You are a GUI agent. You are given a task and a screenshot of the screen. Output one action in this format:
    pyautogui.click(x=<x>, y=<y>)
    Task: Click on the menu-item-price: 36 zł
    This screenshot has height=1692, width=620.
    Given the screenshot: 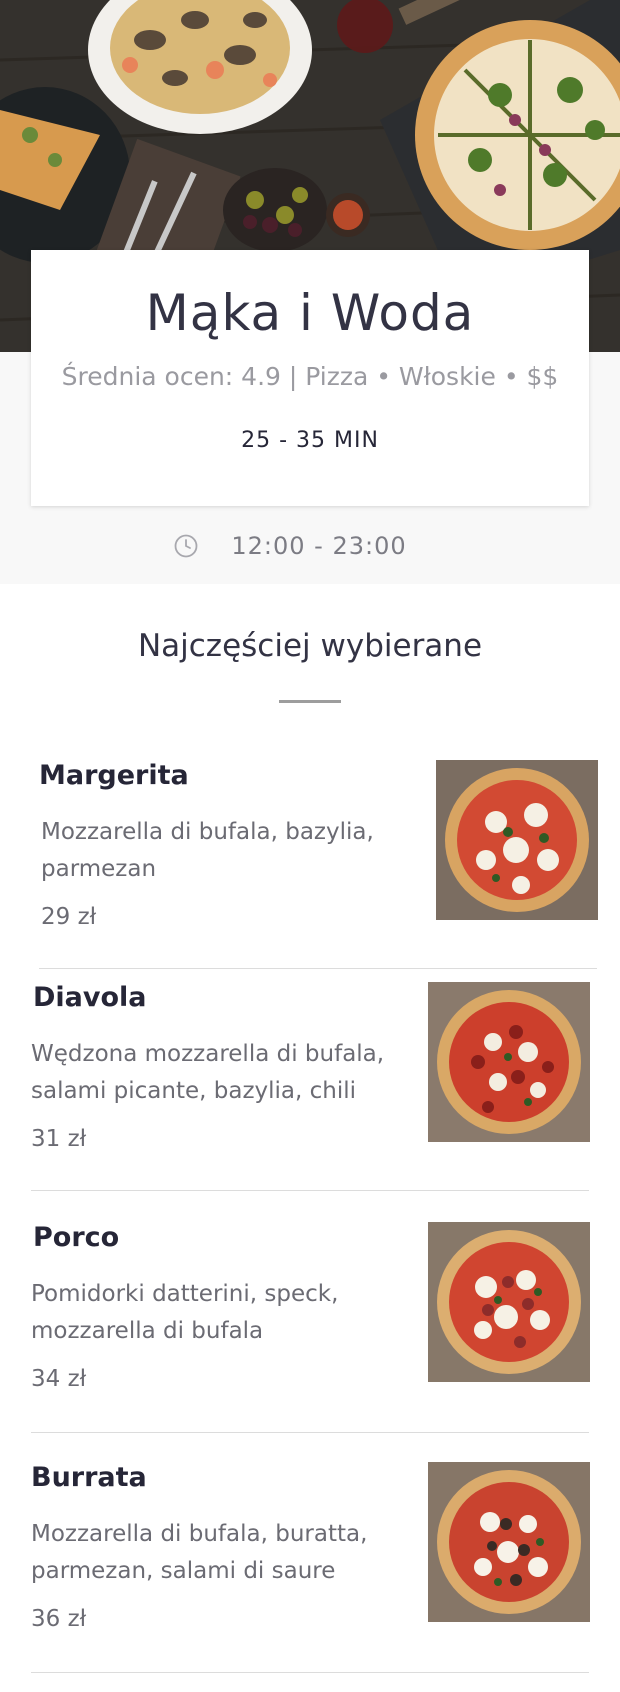 What is the action you would take?
    pyautogui.click(x=59, y=1619)
    